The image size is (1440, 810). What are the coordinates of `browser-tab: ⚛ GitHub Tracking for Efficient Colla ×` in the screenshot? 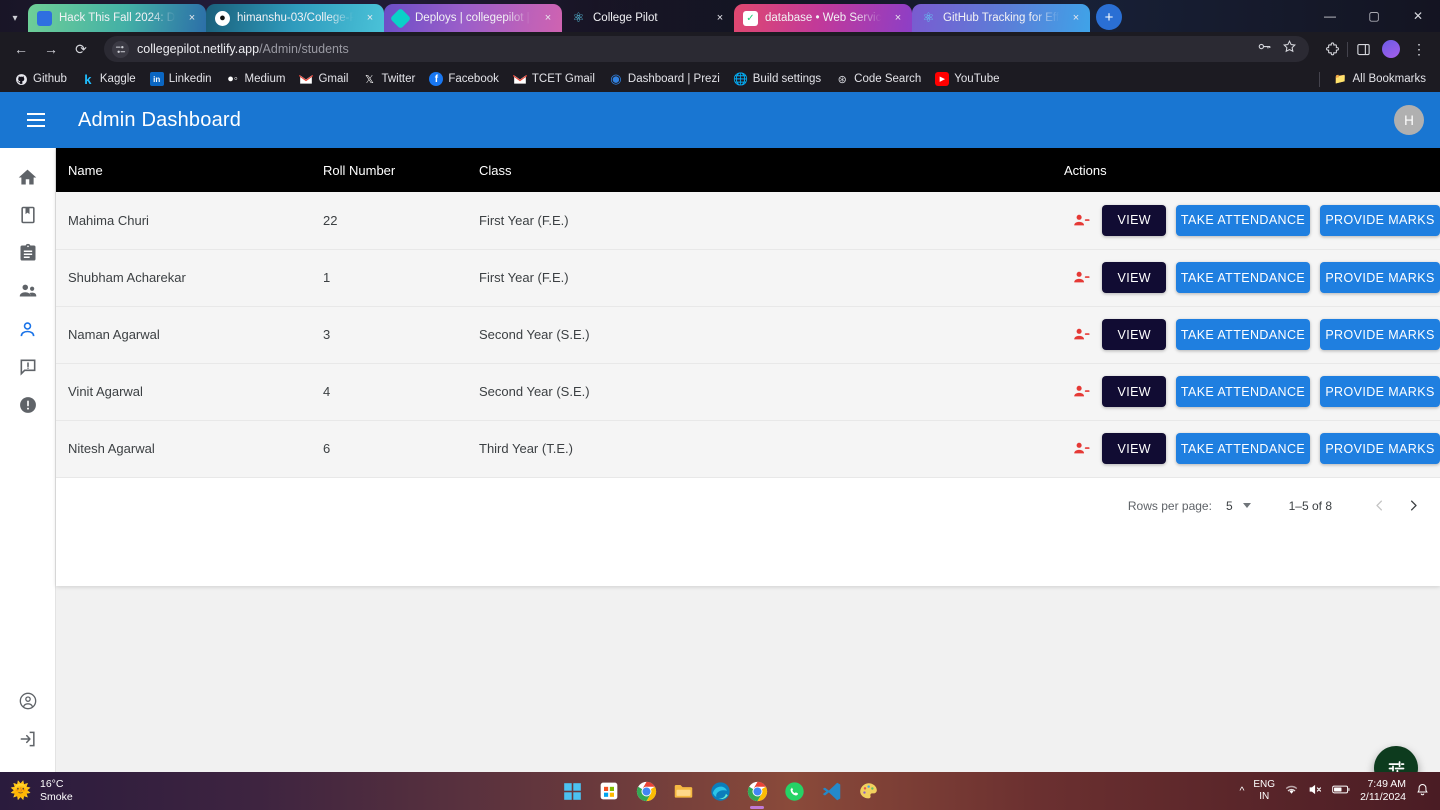 It's located at (1001, 18).